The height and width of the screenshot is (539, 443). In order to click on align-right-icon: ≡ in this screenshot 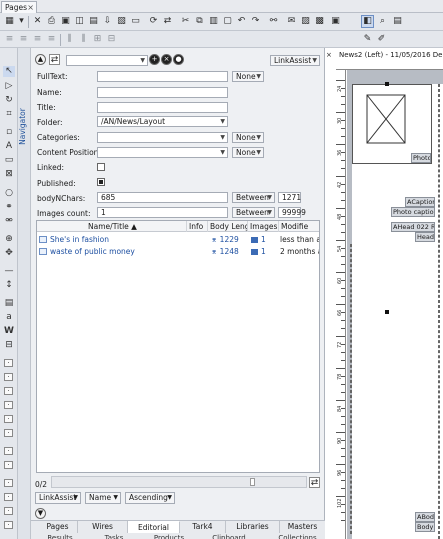, I will do `click(37, 39)`.